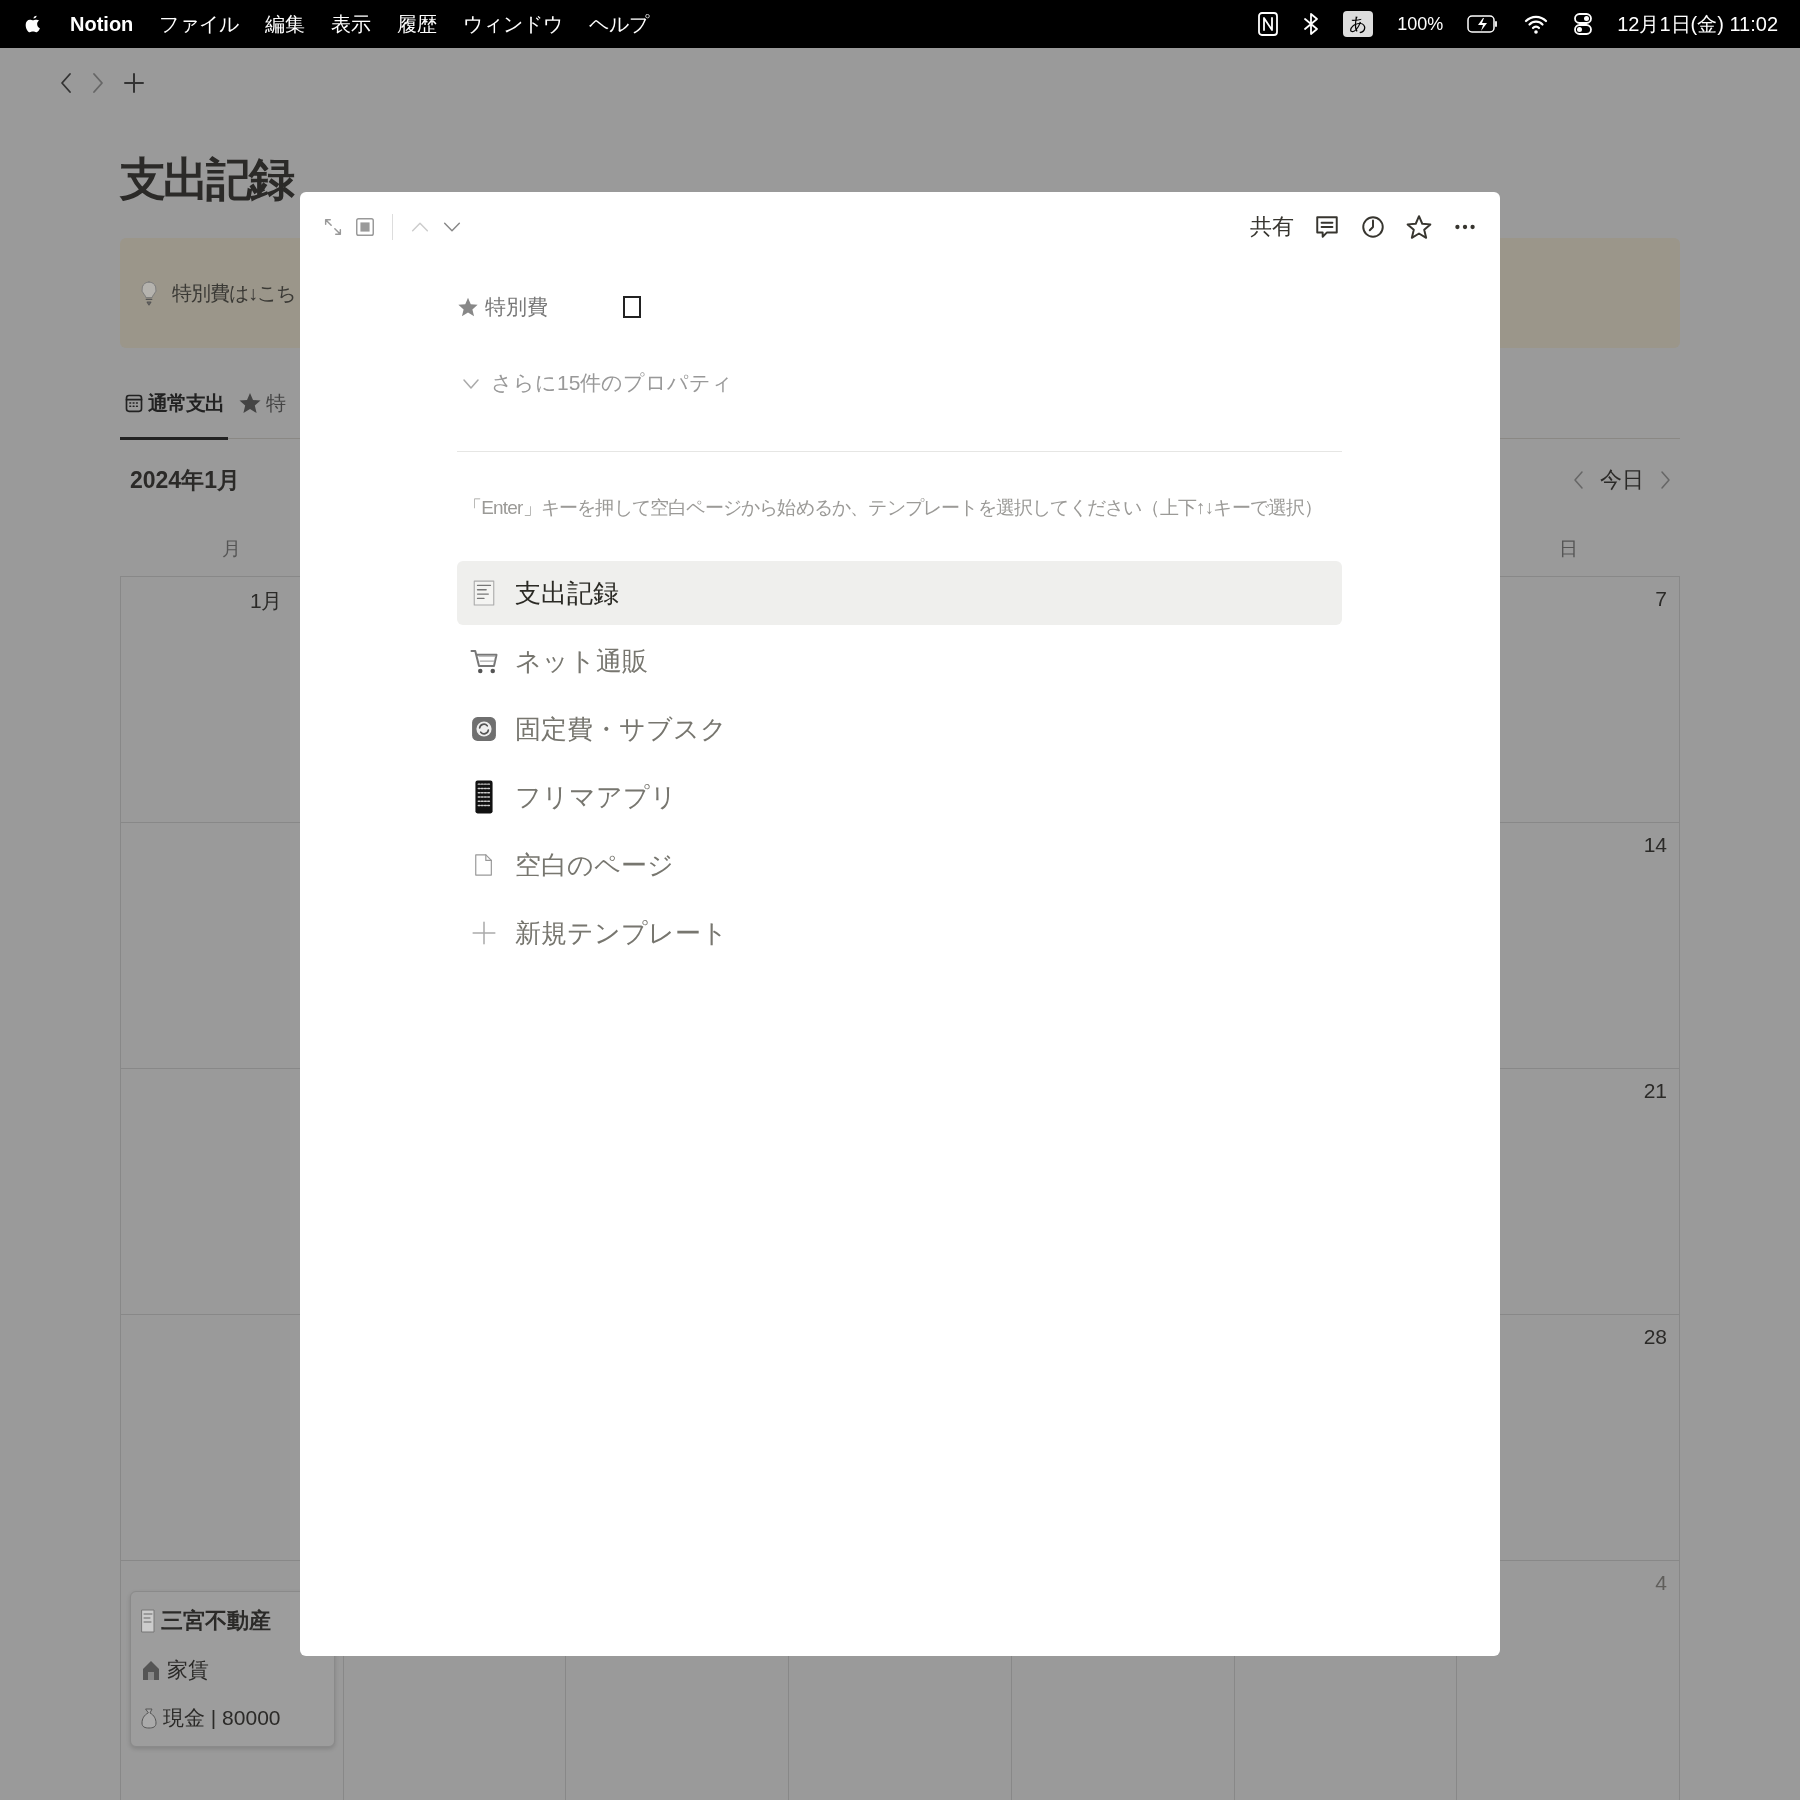  What do you see at coordinates (632, 307) in the screenshot?
I see `checkbox` at bounding box center [632, 307].